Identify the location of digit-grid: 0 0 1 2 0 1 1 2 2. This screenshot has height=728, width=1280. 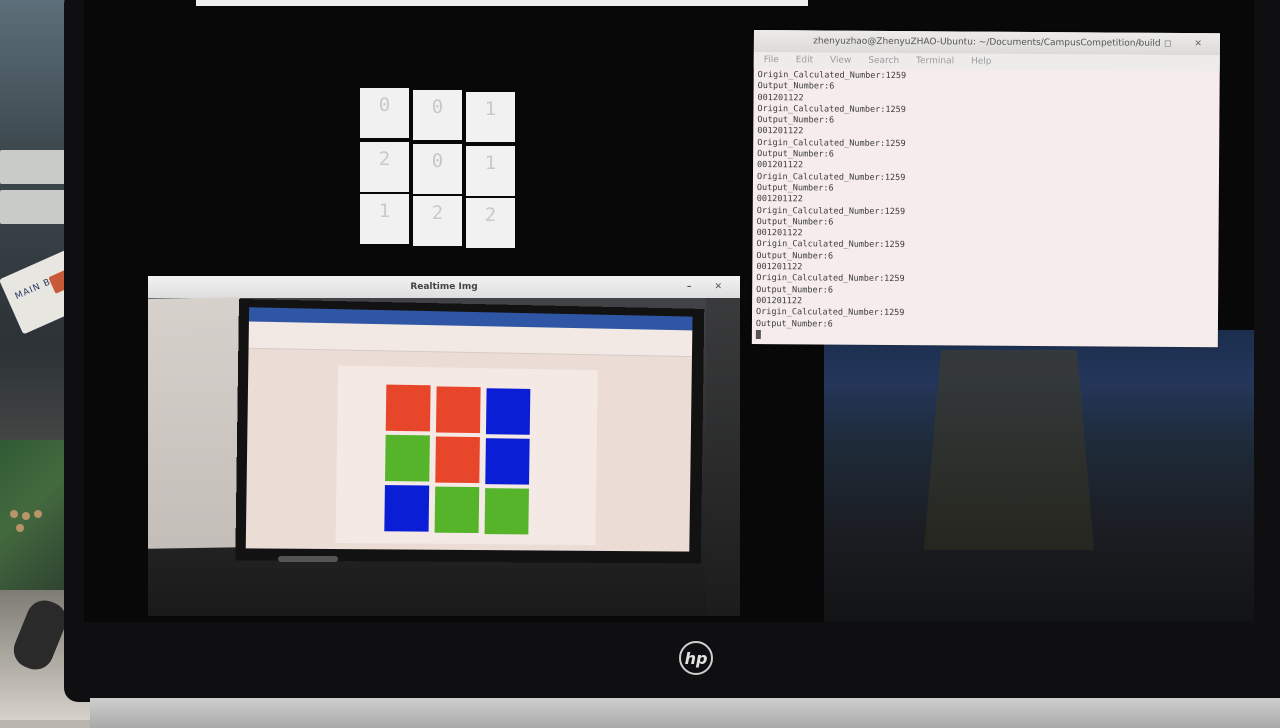
(440, 170).